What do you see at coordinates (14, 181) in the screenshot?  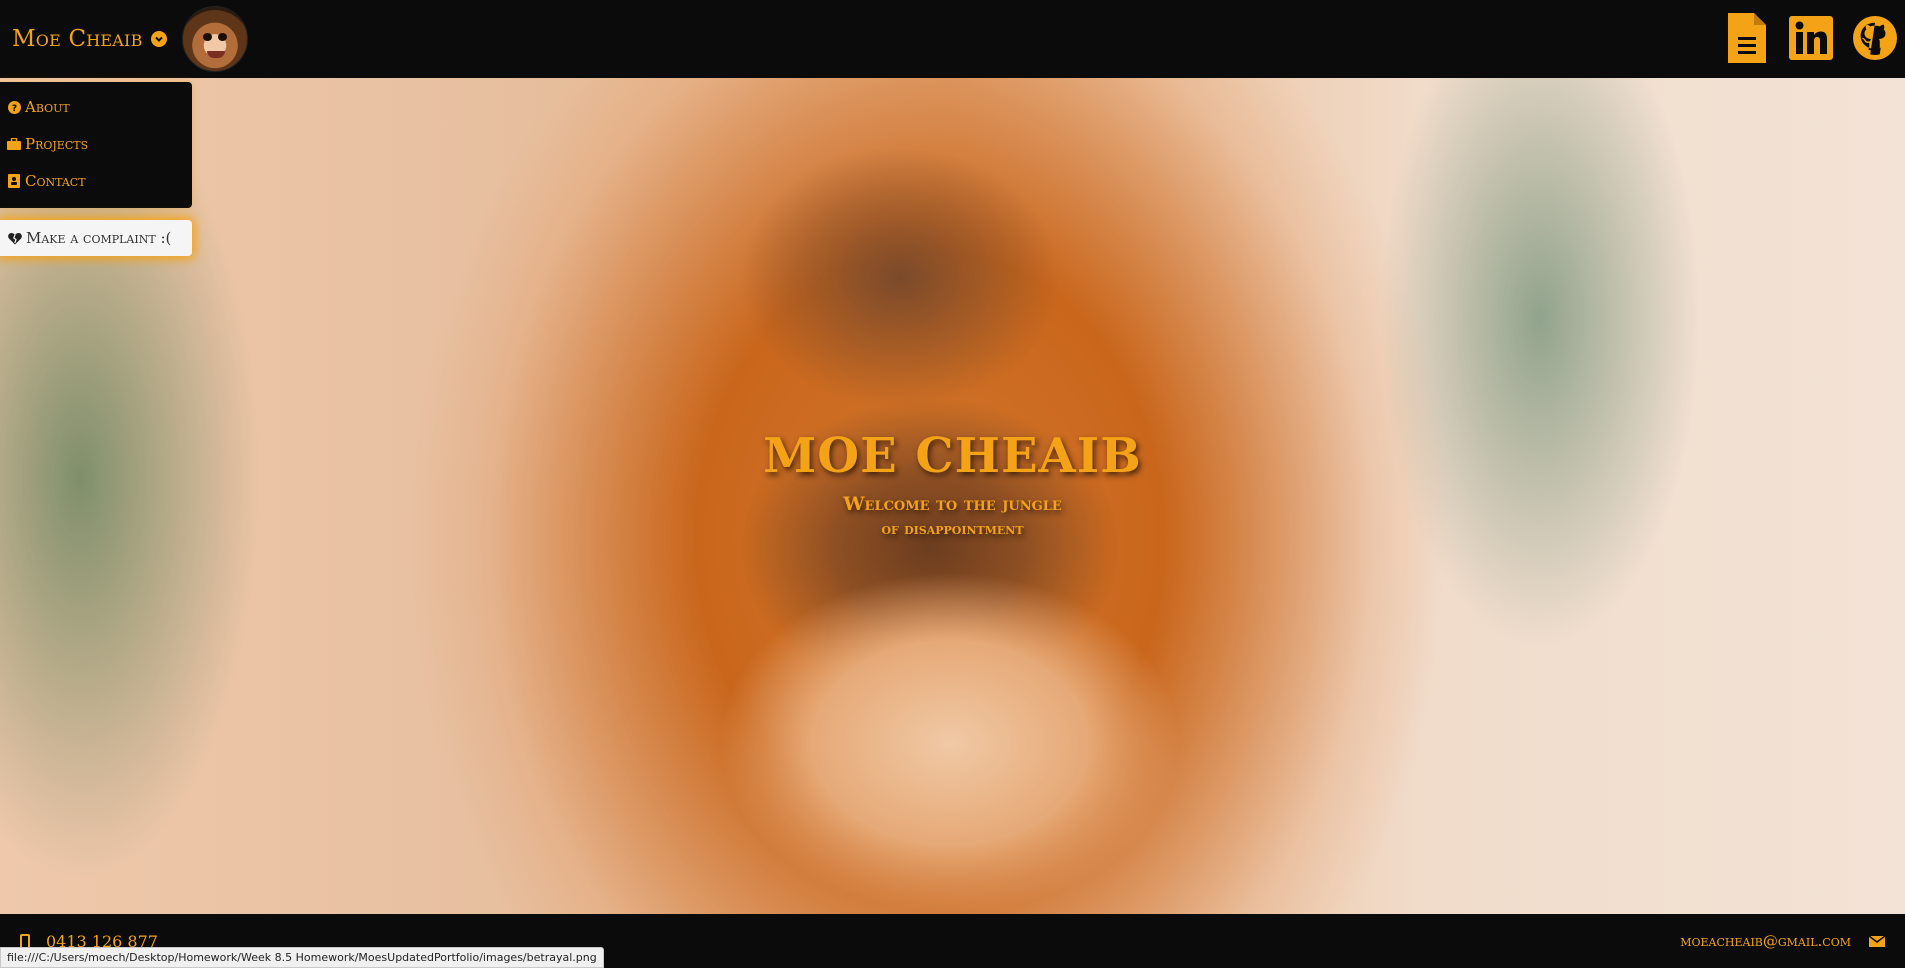 I see `address-book-icon` at bounding box center [14, 181].